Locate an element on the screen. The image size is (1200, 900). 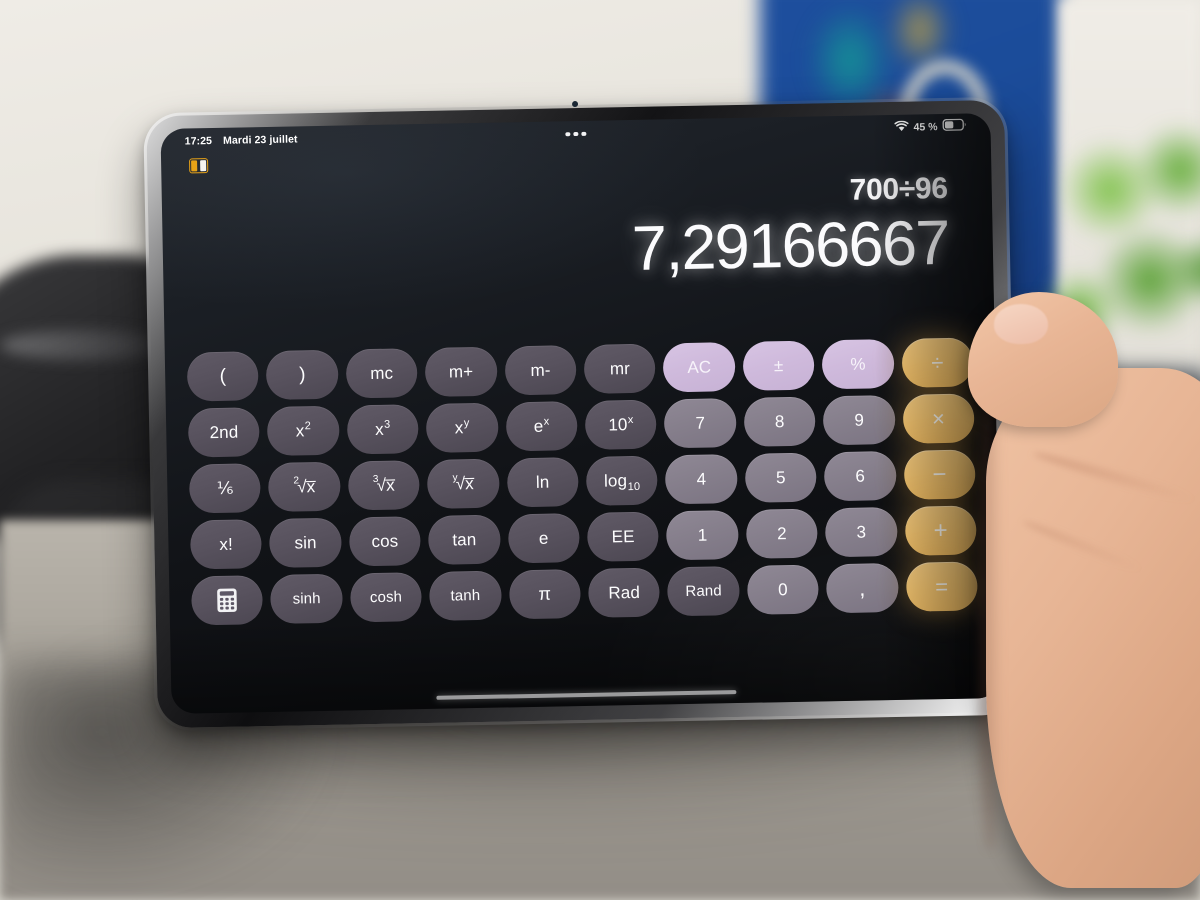
calculator-icon is located at coordinates (227, 600).